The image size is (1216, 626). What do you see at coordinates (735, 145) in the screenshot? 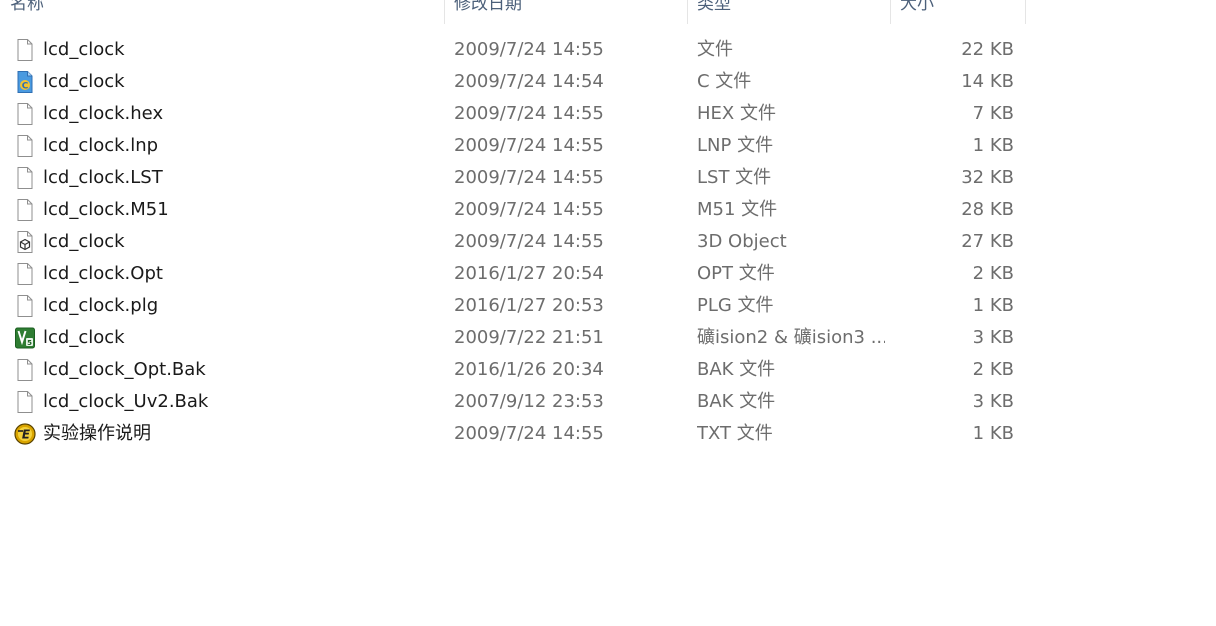
I see `file-type: LNP 文件` at bounding box center [735, 145].